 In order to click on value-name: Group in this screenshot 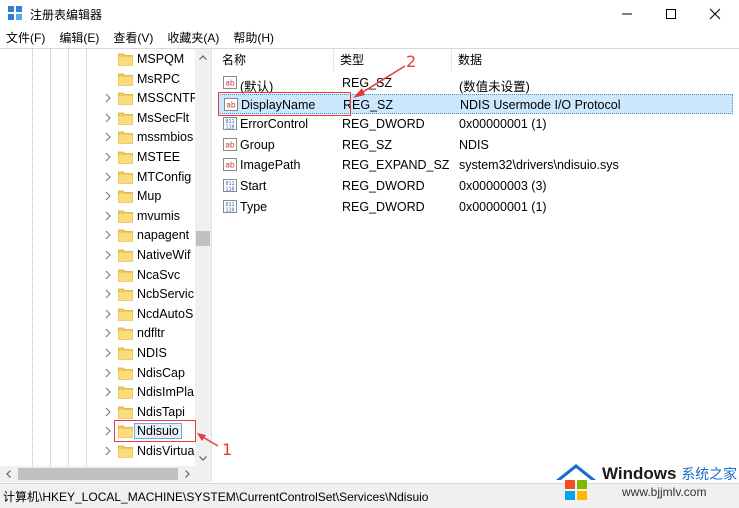, I will do `click(257, 144)`.